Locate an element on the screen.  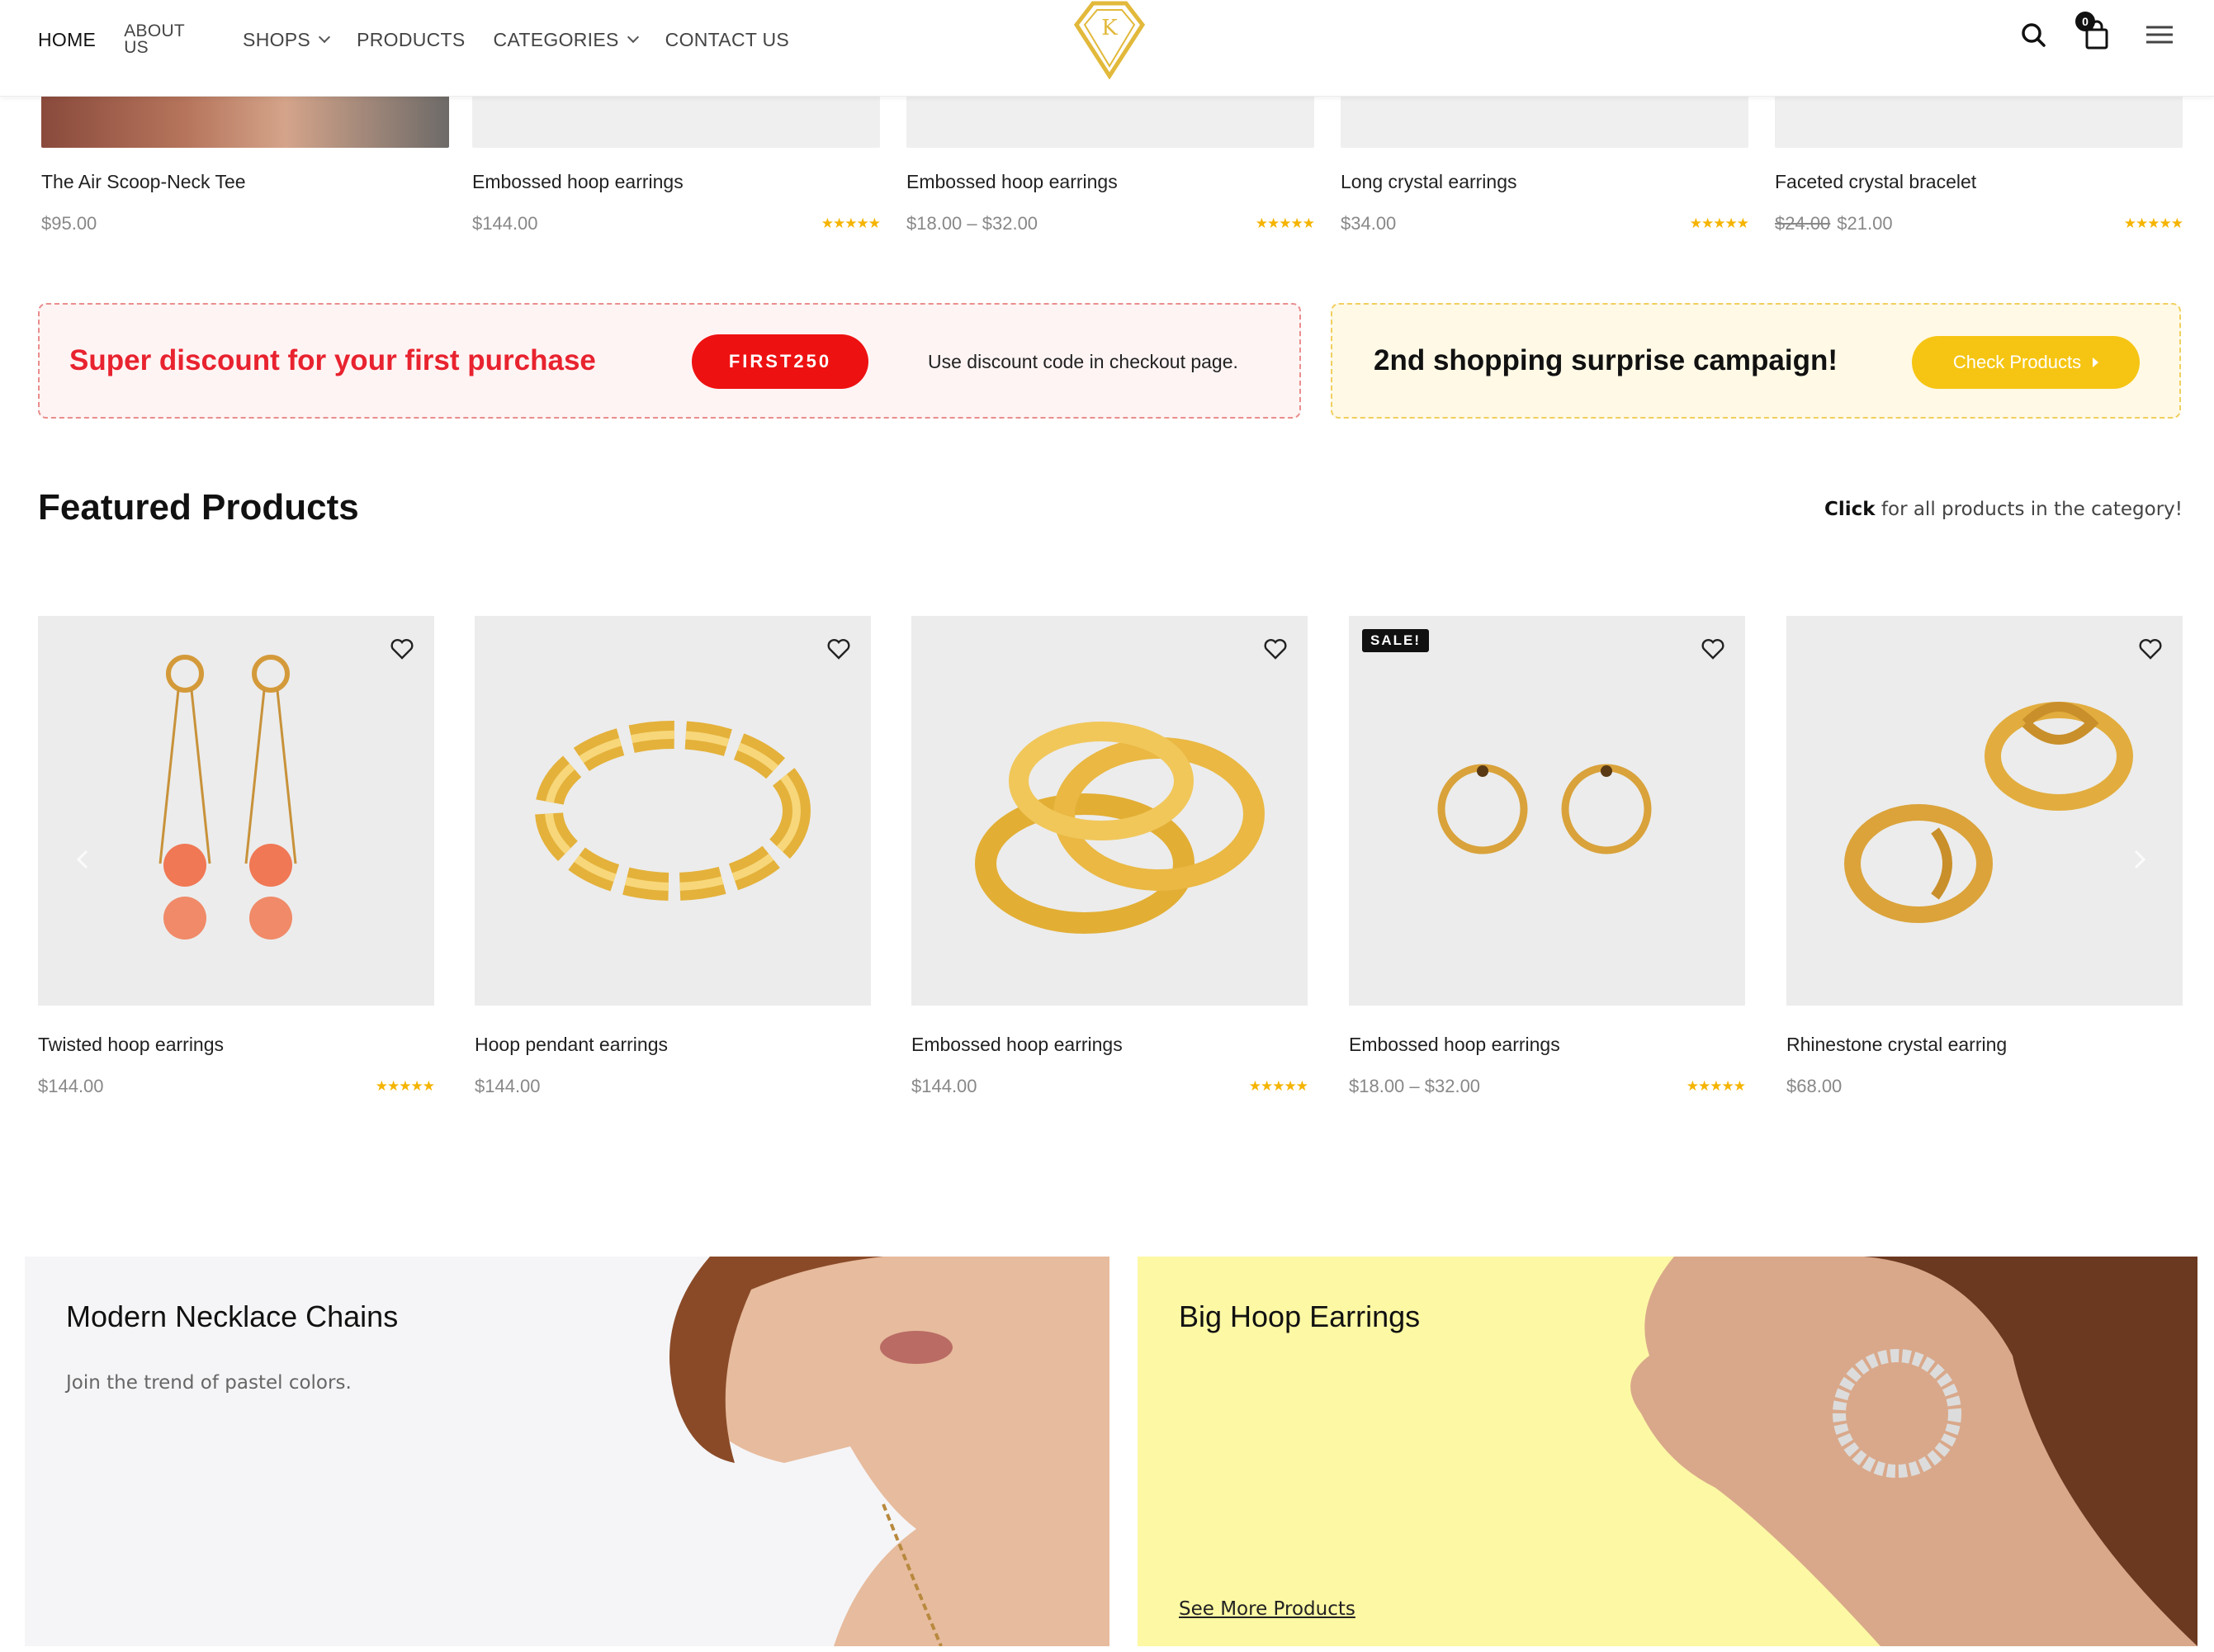
cart-icon: 0 is located at coordinates (2094, 32).